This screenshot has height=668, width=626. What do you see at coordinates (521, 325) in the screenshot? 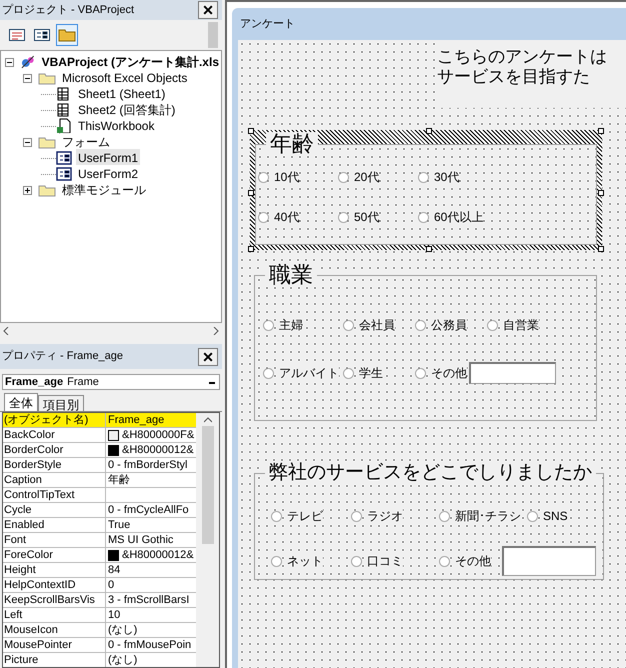
I see `radio-label: 自営業` at bounding box center [521, 325].